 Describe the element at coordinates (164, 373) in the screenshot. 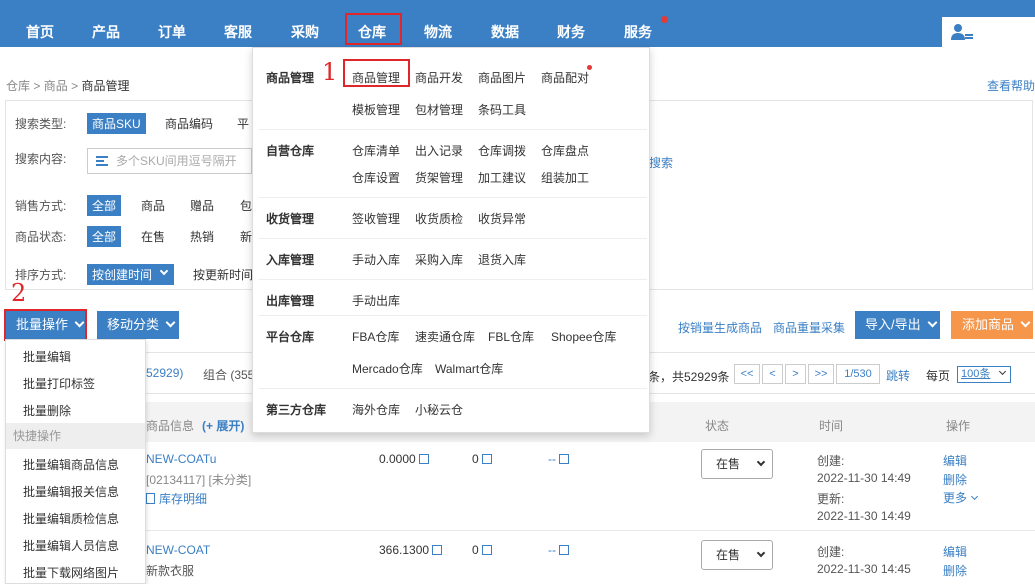

I see `tab-single: 52929)` at that location.